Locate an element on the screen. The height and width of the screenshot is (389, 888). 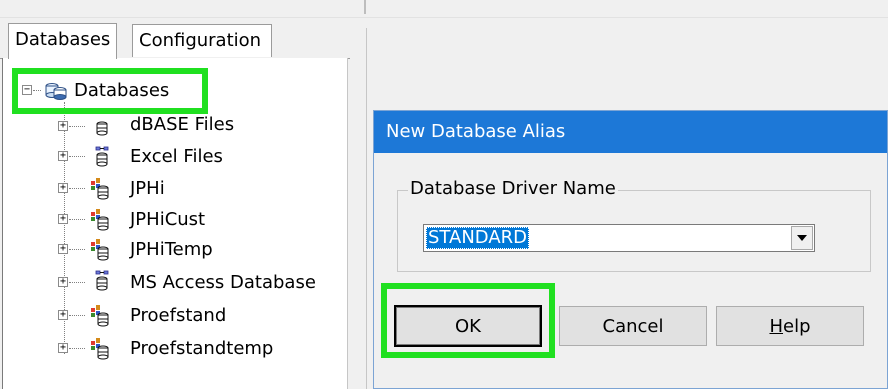
tree-item-proefstandtemp: + Proefstandtemp is located at coordinates (196, 349).